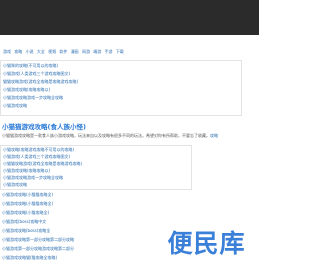  Describe the element at coordinates (75, 51) in the screenshot. I see `nav-item: 漫画` at that location.